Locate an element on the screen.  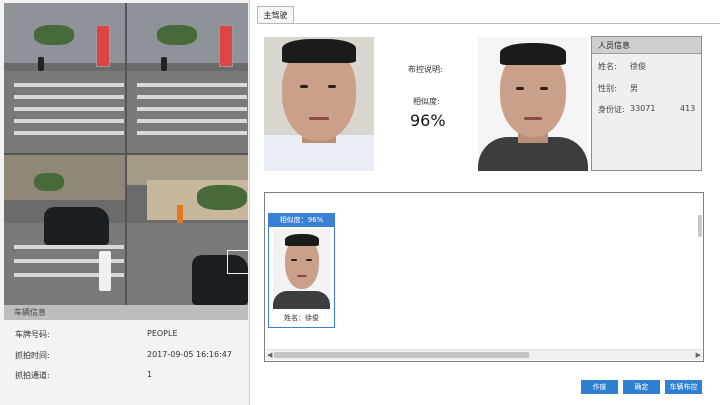
plate-label: 车牌号码: is located at coordinates (32, 334).